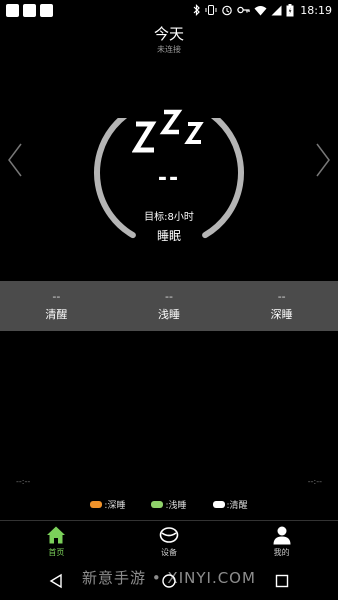 The width and height of the screenshot is (338, 600). Describe the element at coordinates (115, 506) in the screenshot. I see `legend-label: :深睡` at that location.